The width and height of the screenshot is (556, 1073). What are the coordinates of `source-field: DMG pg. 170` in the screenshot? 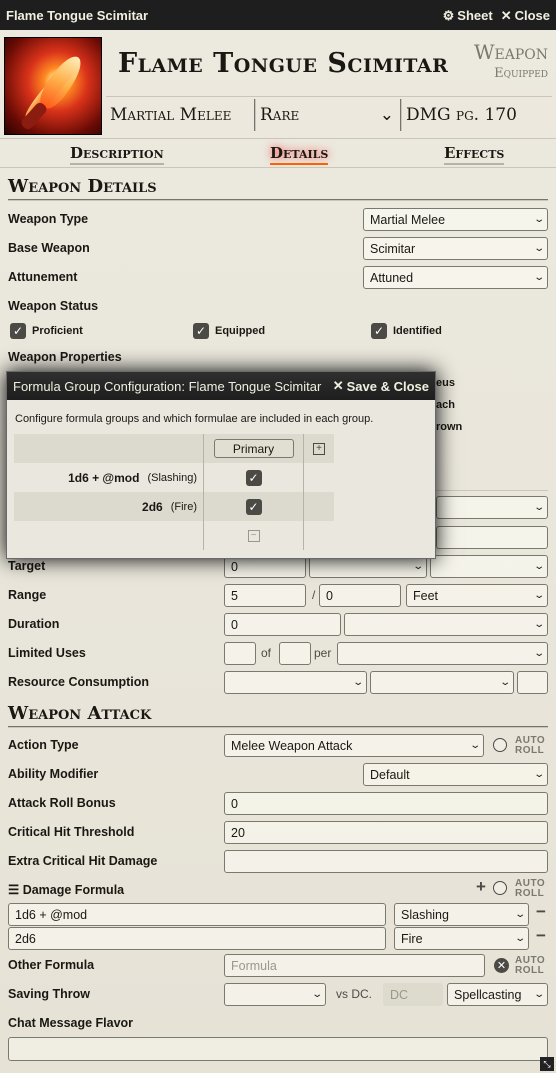 It's located at (477, 115).